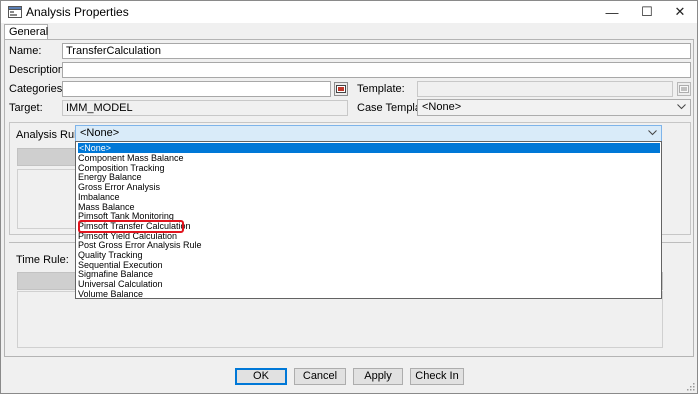 This screenshot has height=394, width=698. What do you see at coordinates (120, 284) in the screenshot?
I see `dropdown-option: Universal Calculation` at bounding box center [120, 284].